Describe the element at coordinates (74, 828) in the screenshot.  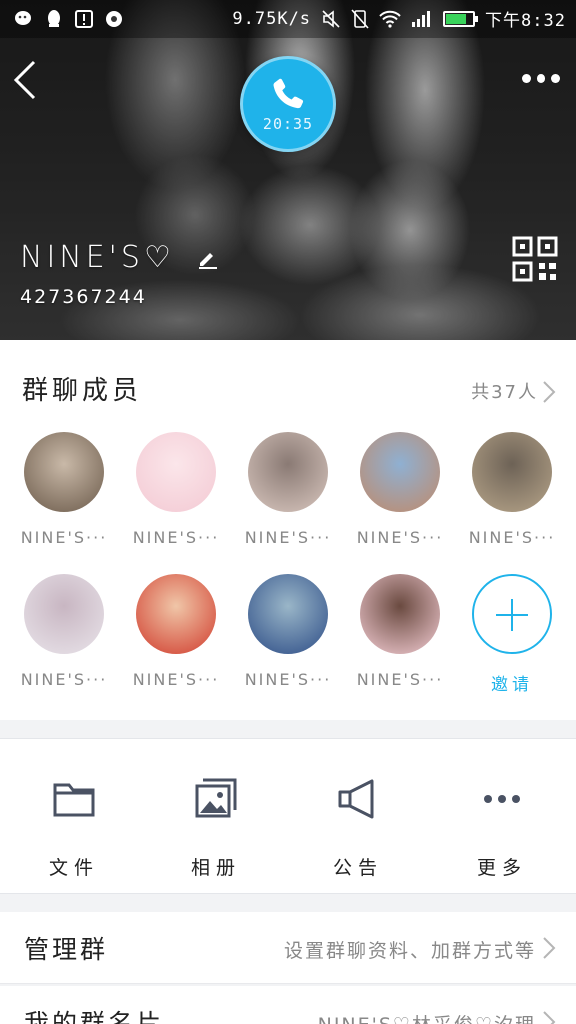
I see `files-shortcut: 文件` at that location.